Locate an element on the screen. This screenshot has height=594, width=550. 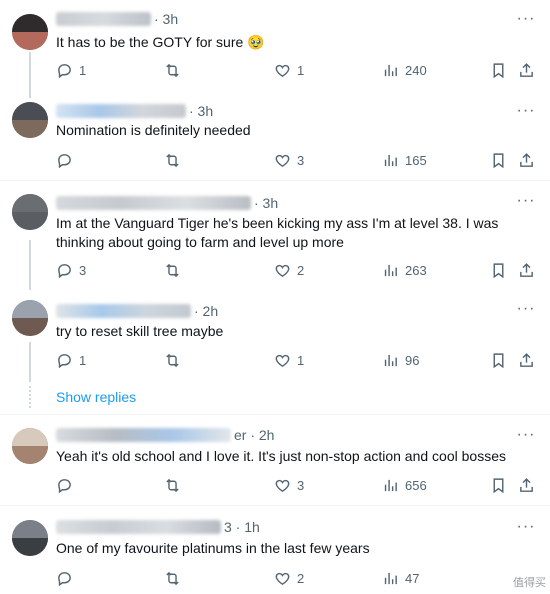
views-button: 96 is located at coordinates (400, 360).